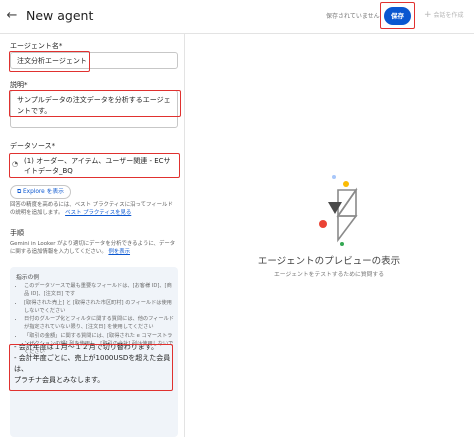 This screenshot has height=437, width=474. Describe the element at coordinates (95, 103) in the screenshot. I see `highlight-box-description` at that location.